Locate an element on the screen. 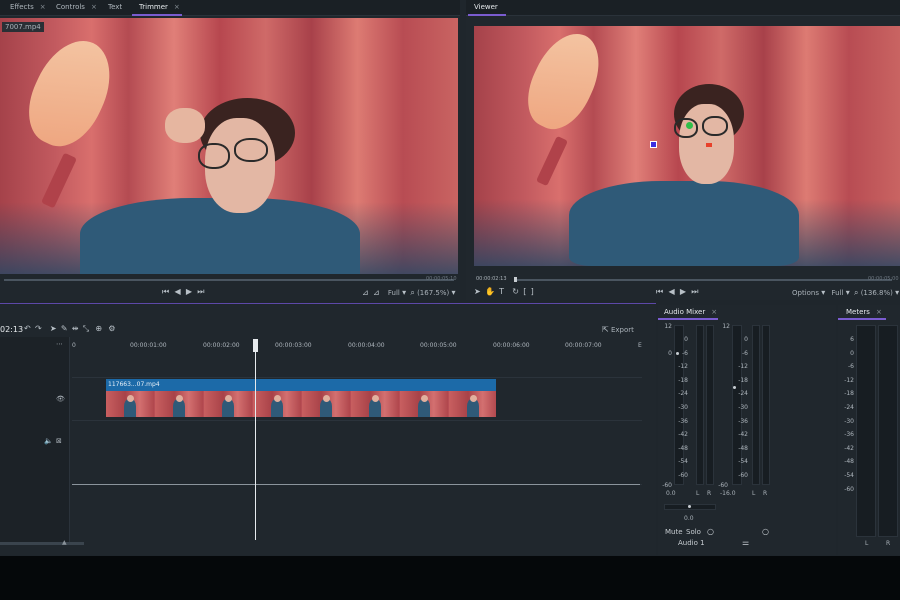 The width and height of the screenshot is (900, 600). audio-volume-line is located at coordinates (356, 484).